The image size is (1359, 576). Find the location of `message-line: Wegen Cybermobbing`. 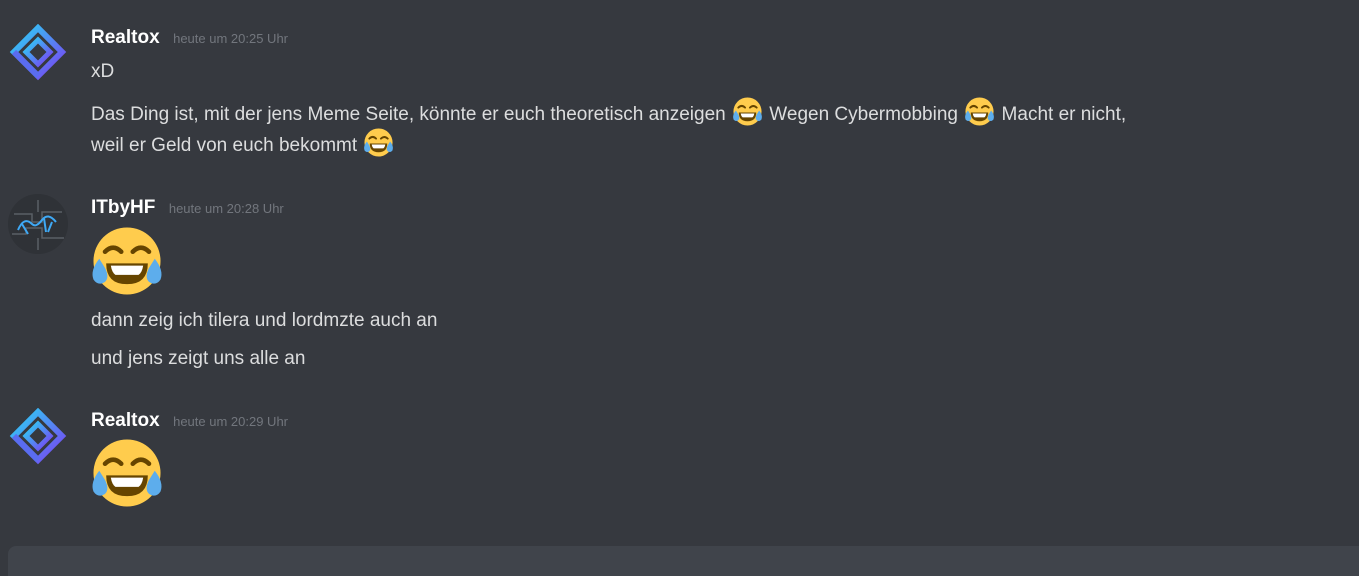

message-line: Wegen Cybermobbing is located at coordinates (863, 114).